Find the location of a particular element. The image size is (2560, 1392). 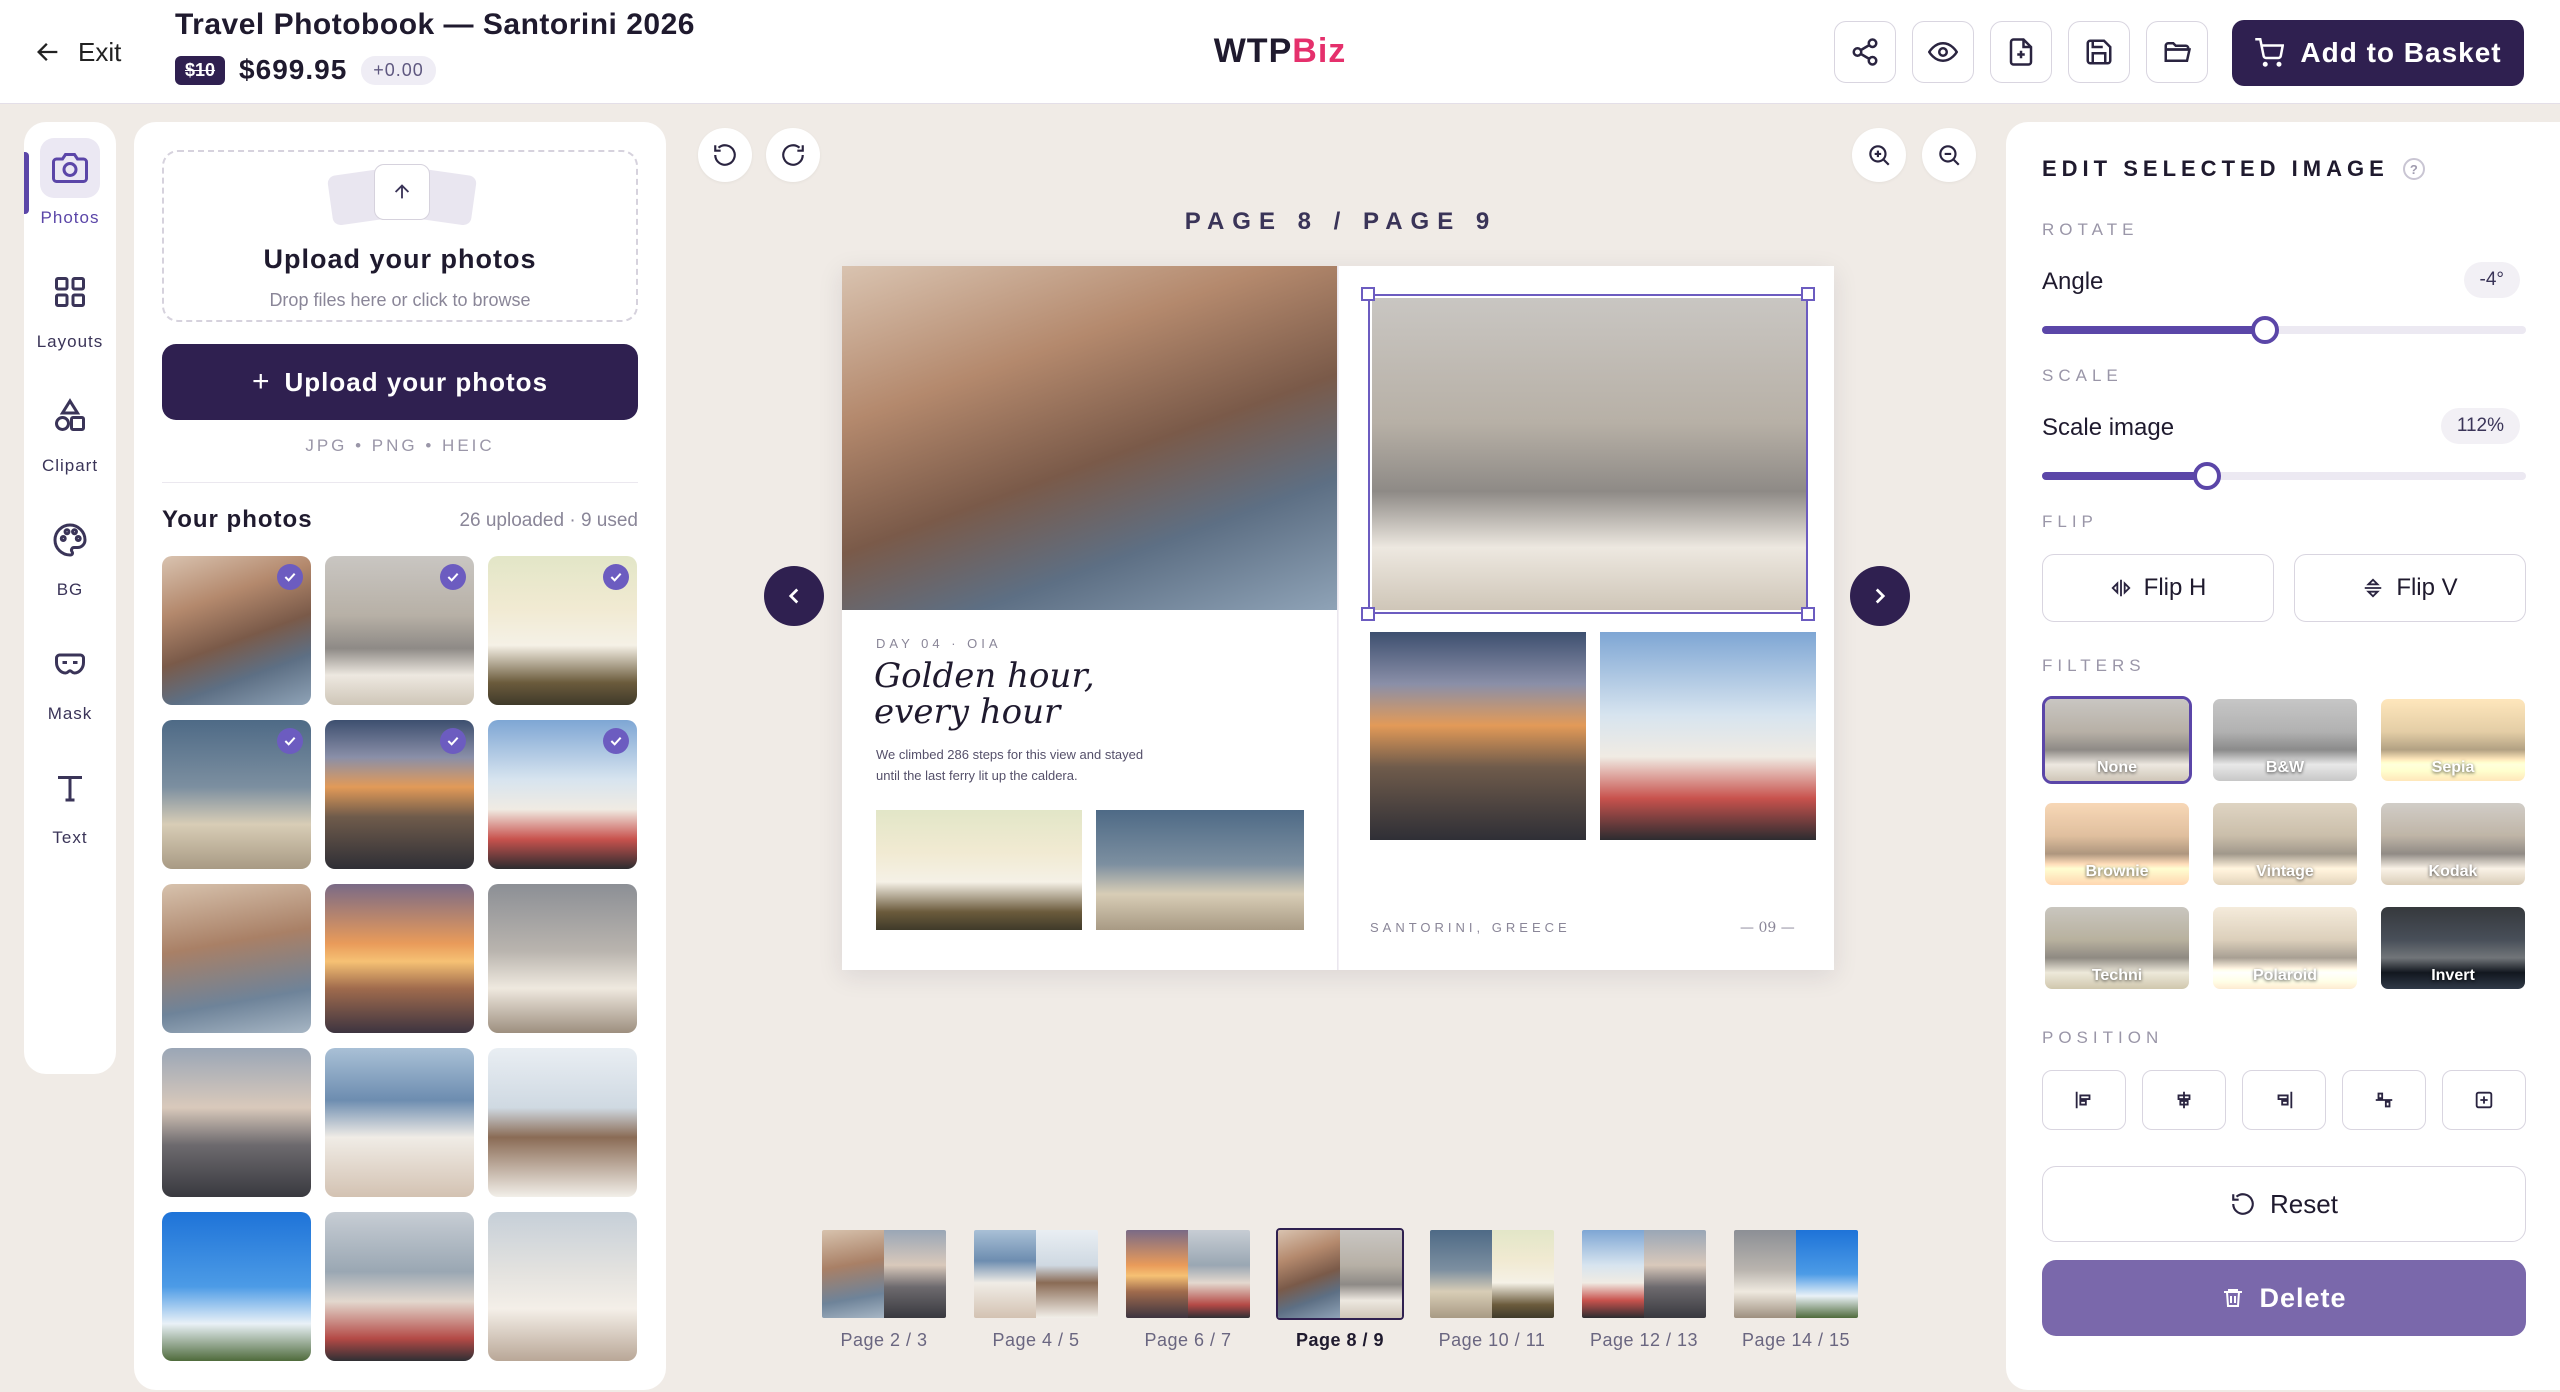

shapes-icon is located at coordinates (70, 416).